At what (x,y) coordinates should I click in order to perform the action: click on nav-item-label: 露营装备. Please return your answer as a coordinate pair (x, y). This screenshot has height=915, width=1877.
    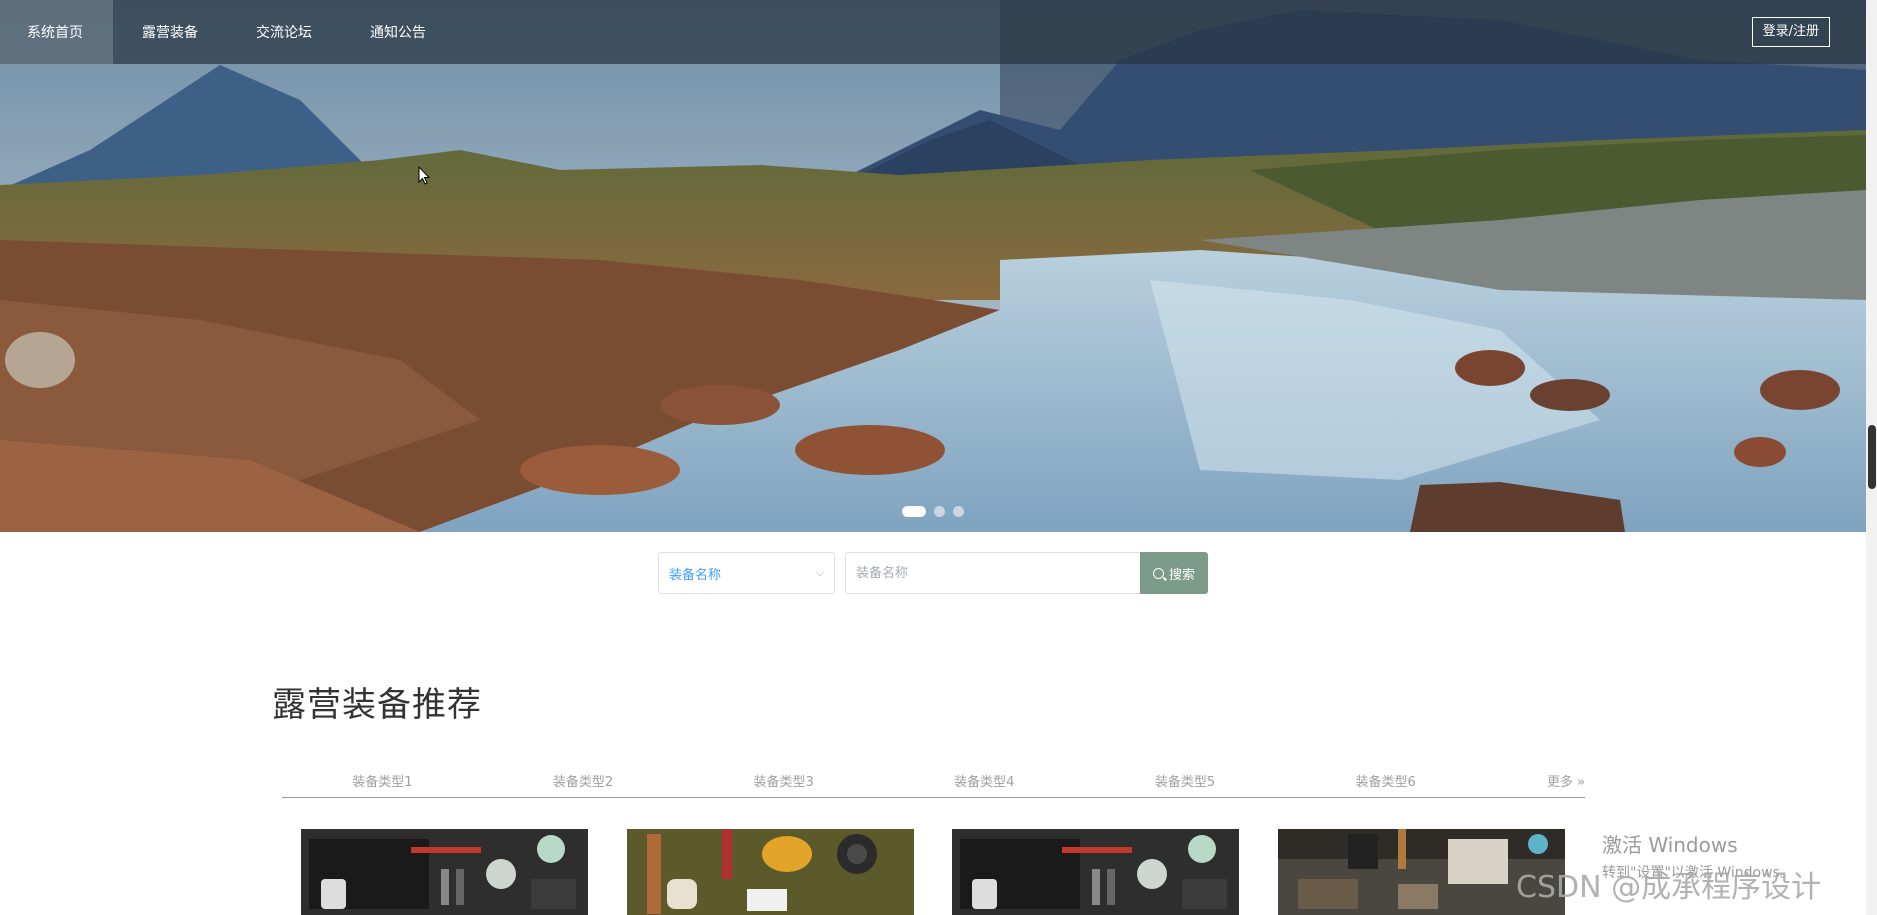
    Looking at the image, I should click on (170, 33).